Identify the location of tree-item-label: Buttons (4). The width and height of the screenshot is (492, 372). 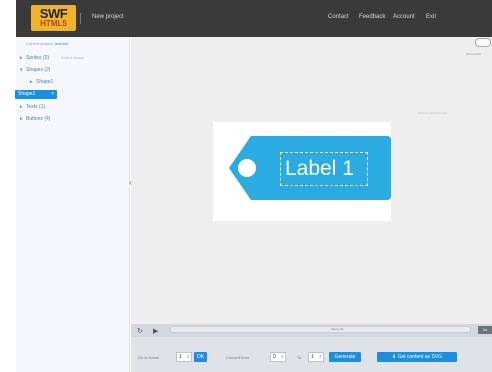
(38, 119).